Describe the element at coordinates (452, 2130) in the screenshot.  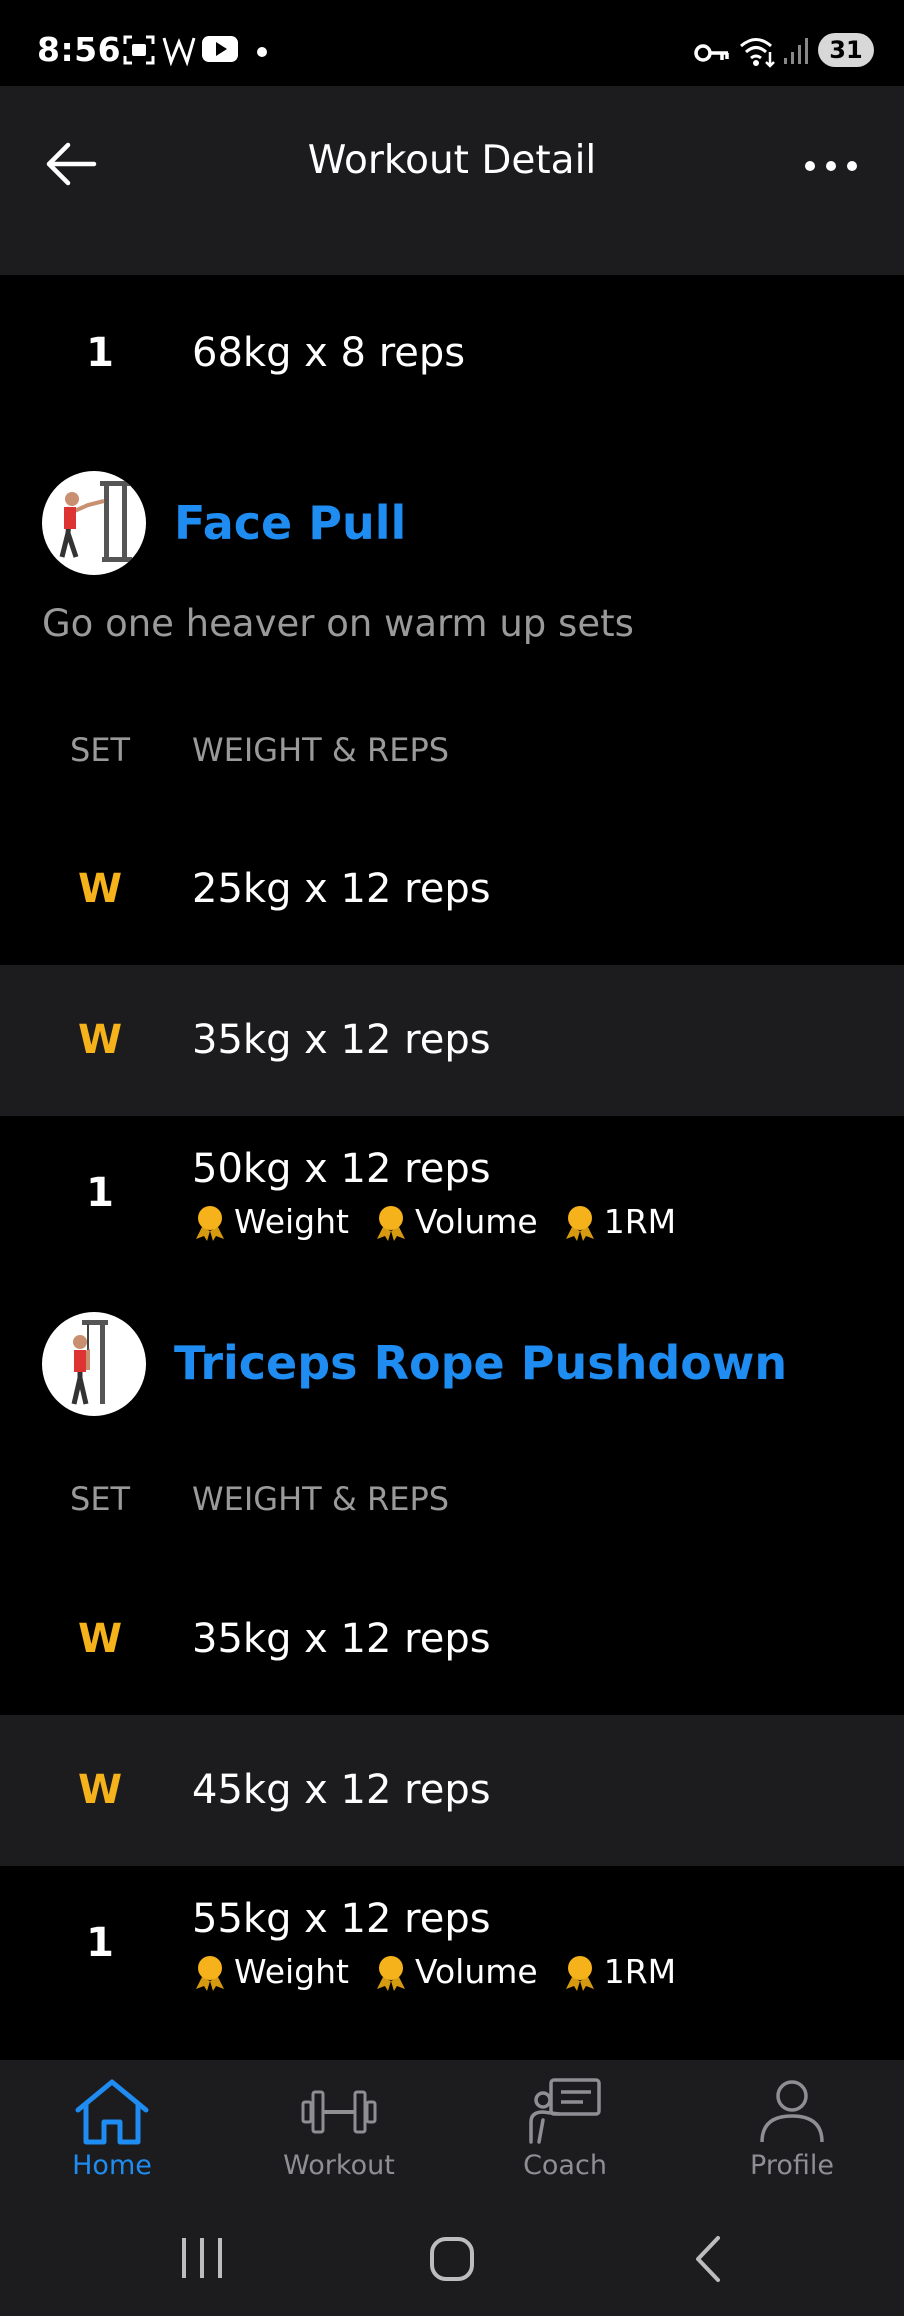
I see `bottom-navigation: Home Workout Coach Profile` at that location.